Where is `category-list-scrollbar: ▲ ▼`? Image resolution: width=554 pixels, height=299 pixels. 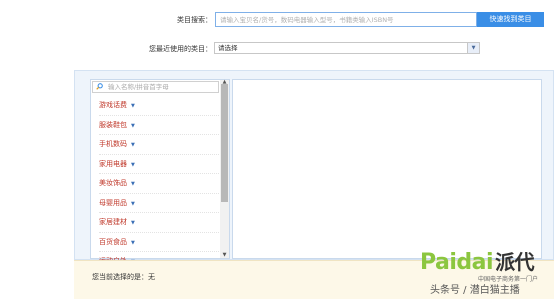
category-list-scrollbar: ▲ ▼ is located at coordinates (224, 168).